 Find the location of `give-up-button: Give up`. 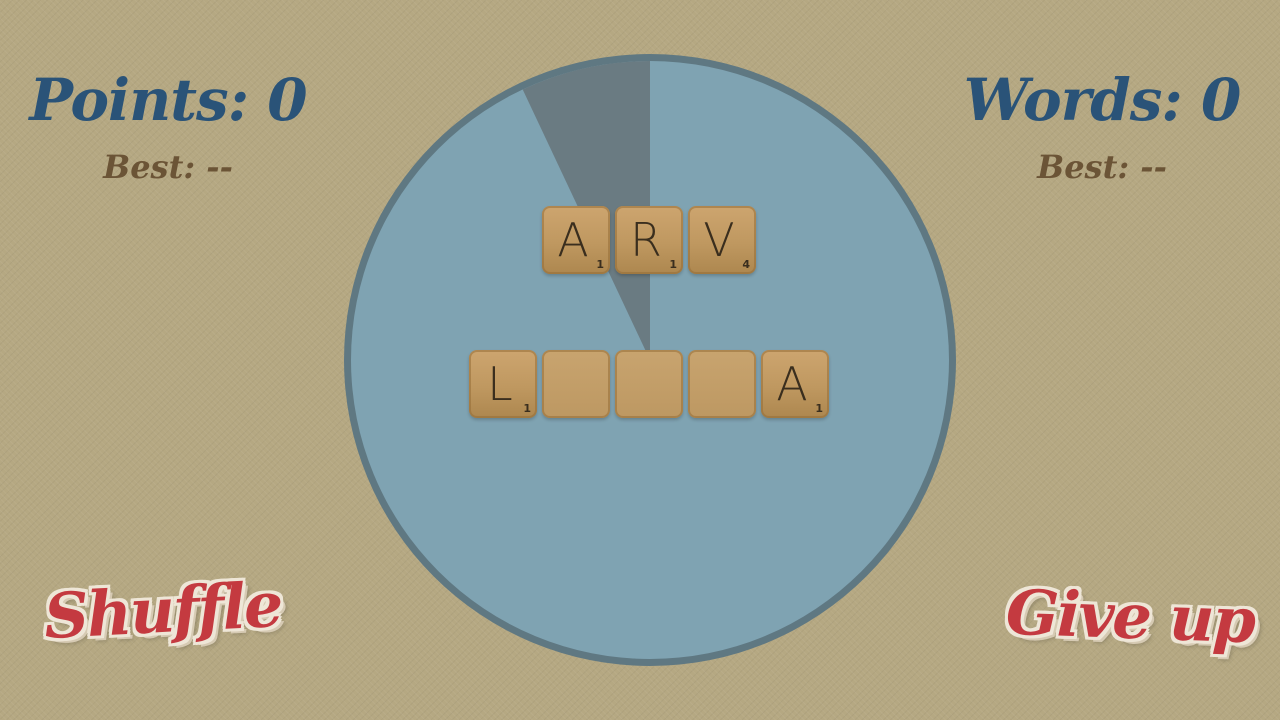

give-up-button: Give up is located at coordinates (1130, 617).